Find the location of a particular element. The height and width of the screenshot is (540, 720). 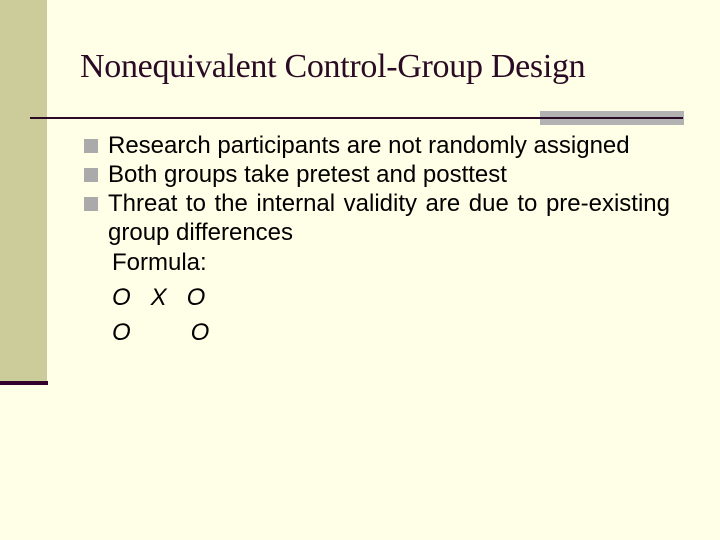

formula-row-control: O O is located at coordinates (161, 332).